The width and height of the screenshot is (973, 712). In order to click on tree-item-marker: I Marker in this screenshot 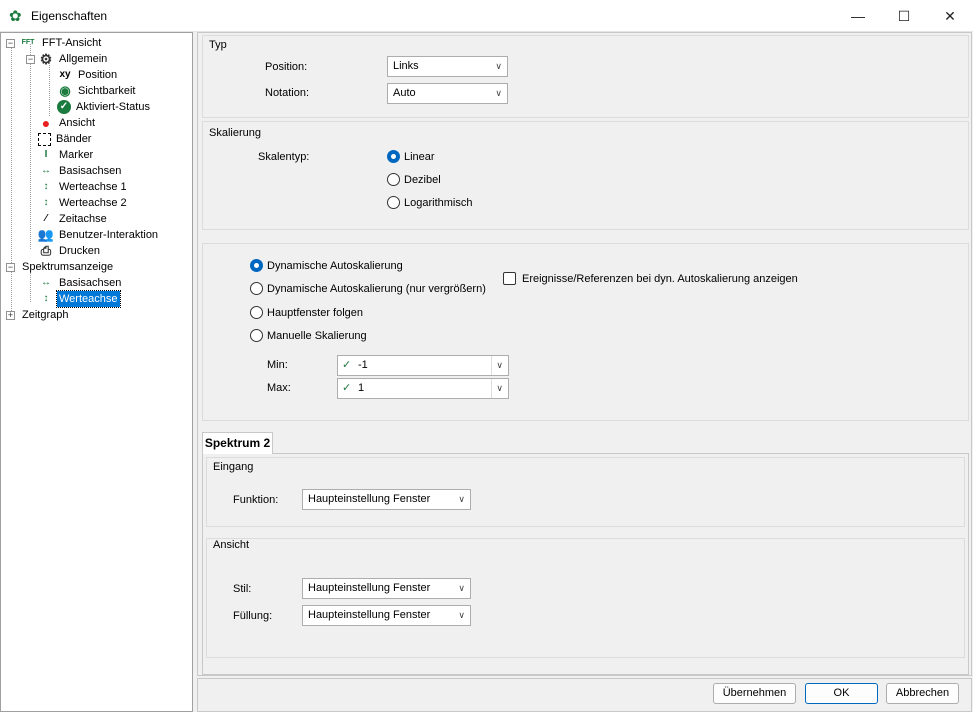, I will do `click(66, 155)`.